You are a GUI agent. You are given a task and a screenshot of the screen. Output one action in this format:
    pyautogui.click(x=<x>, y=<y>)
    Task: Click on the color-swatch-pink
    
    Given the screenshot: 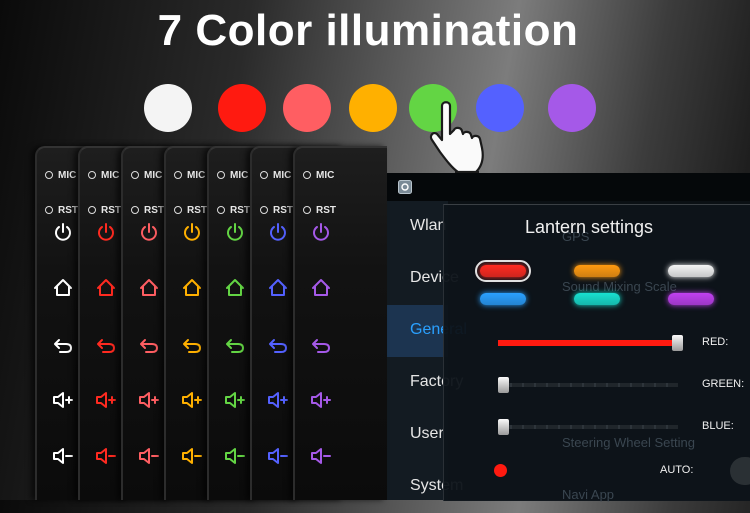 What is the action you would take?
    pyautogui.click(x=307, y=108)
    